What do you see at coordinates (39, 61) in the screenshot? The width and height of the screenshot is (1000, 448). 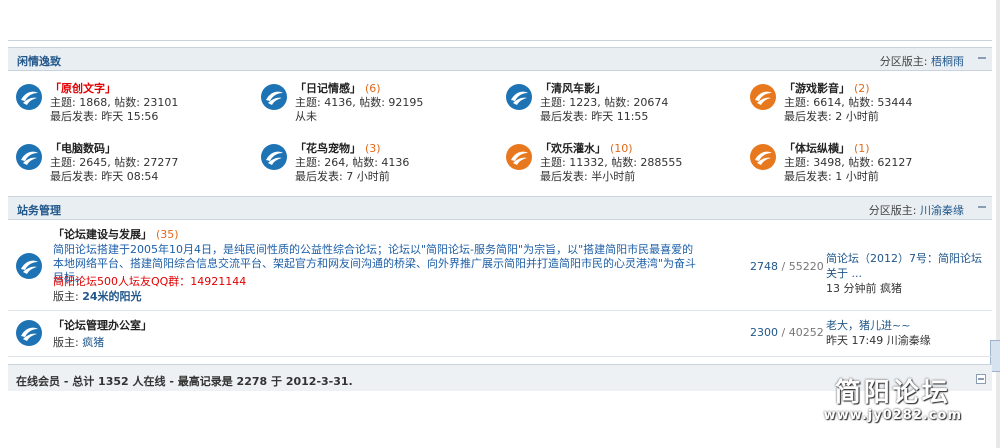 I see `category-title: 闲情逸致` at bounding box center [39, 61].